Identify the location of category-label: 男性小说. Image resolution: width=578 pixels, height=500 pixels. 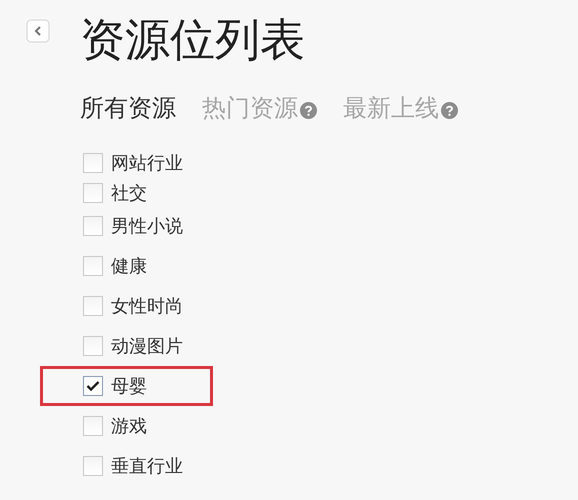
(147, 226).